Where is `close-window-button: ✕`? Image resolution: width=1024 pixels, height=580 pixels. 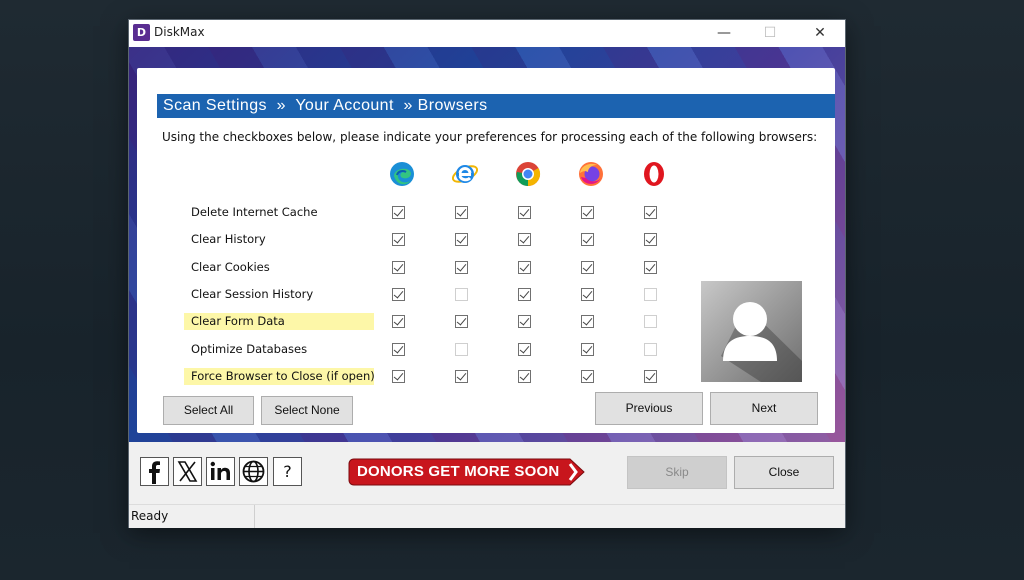
close-window-button: ✕ is located at coordinates (820, 33).